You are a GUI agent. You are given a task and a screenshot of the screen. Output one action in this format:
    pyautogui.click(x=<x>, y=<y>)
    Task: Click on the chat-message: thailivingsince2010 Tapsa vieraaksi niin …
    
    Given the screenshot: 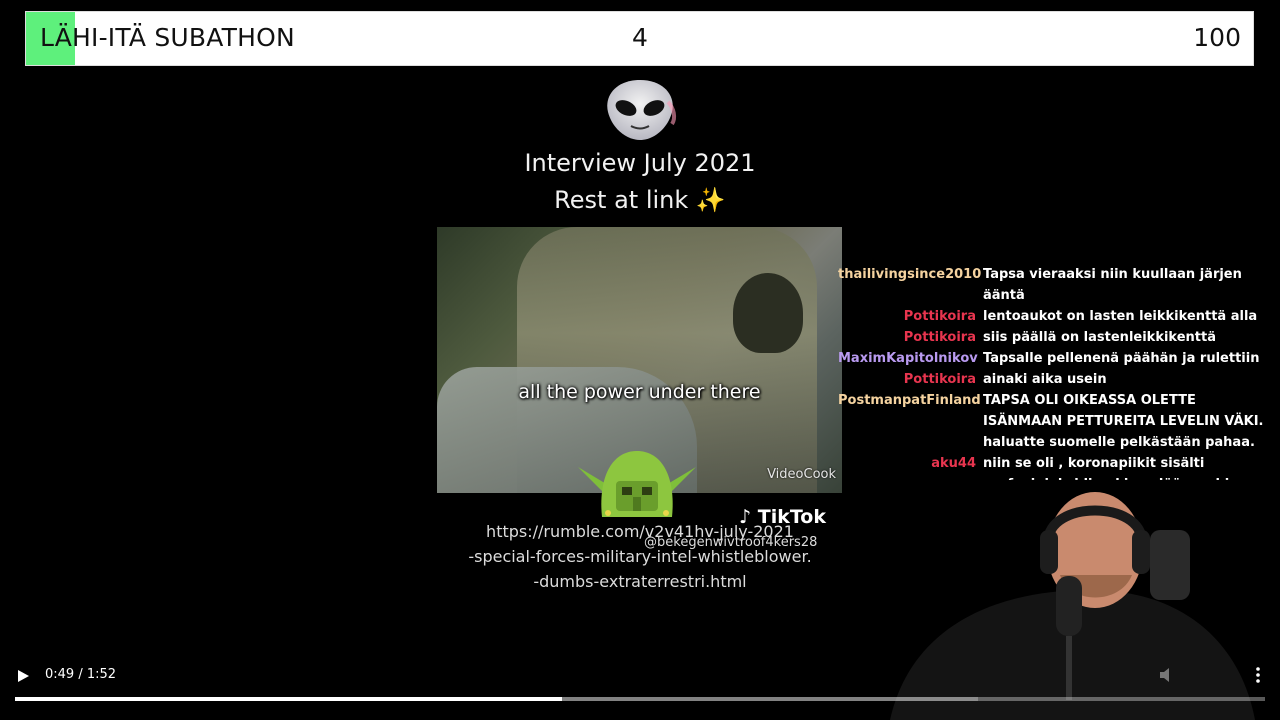 What is the action you would take?
    pyautogui.click(x=1058, y=285)
    